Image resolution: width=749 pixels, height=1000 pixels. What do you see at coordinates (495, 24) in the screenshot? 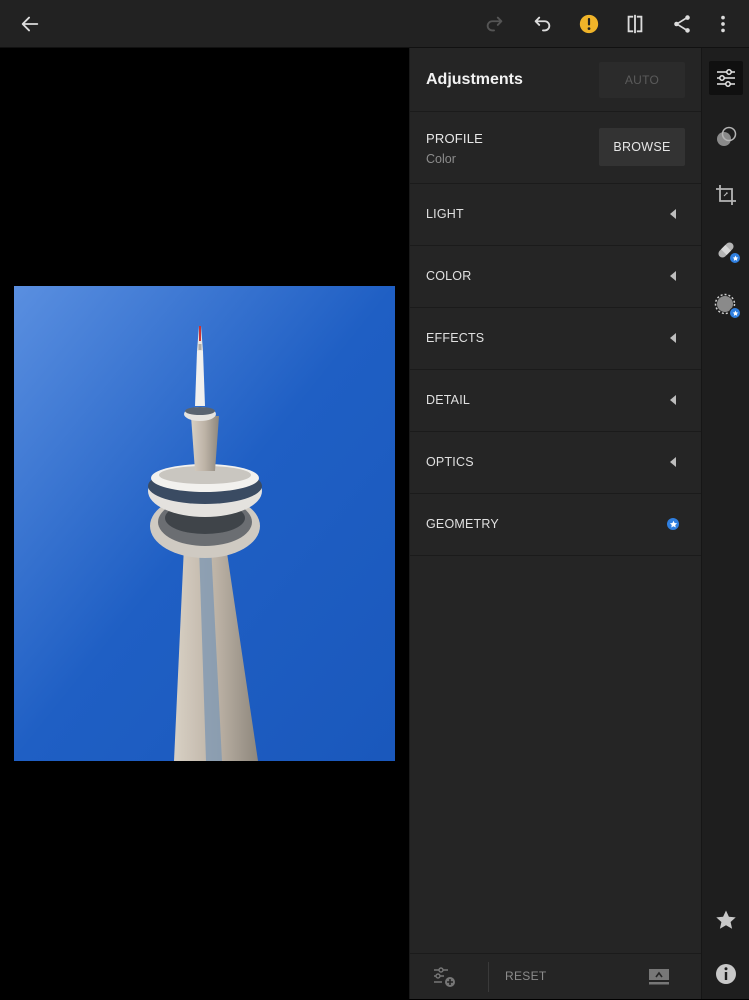
I see `redo-icon` at bounding box center [495, 24].